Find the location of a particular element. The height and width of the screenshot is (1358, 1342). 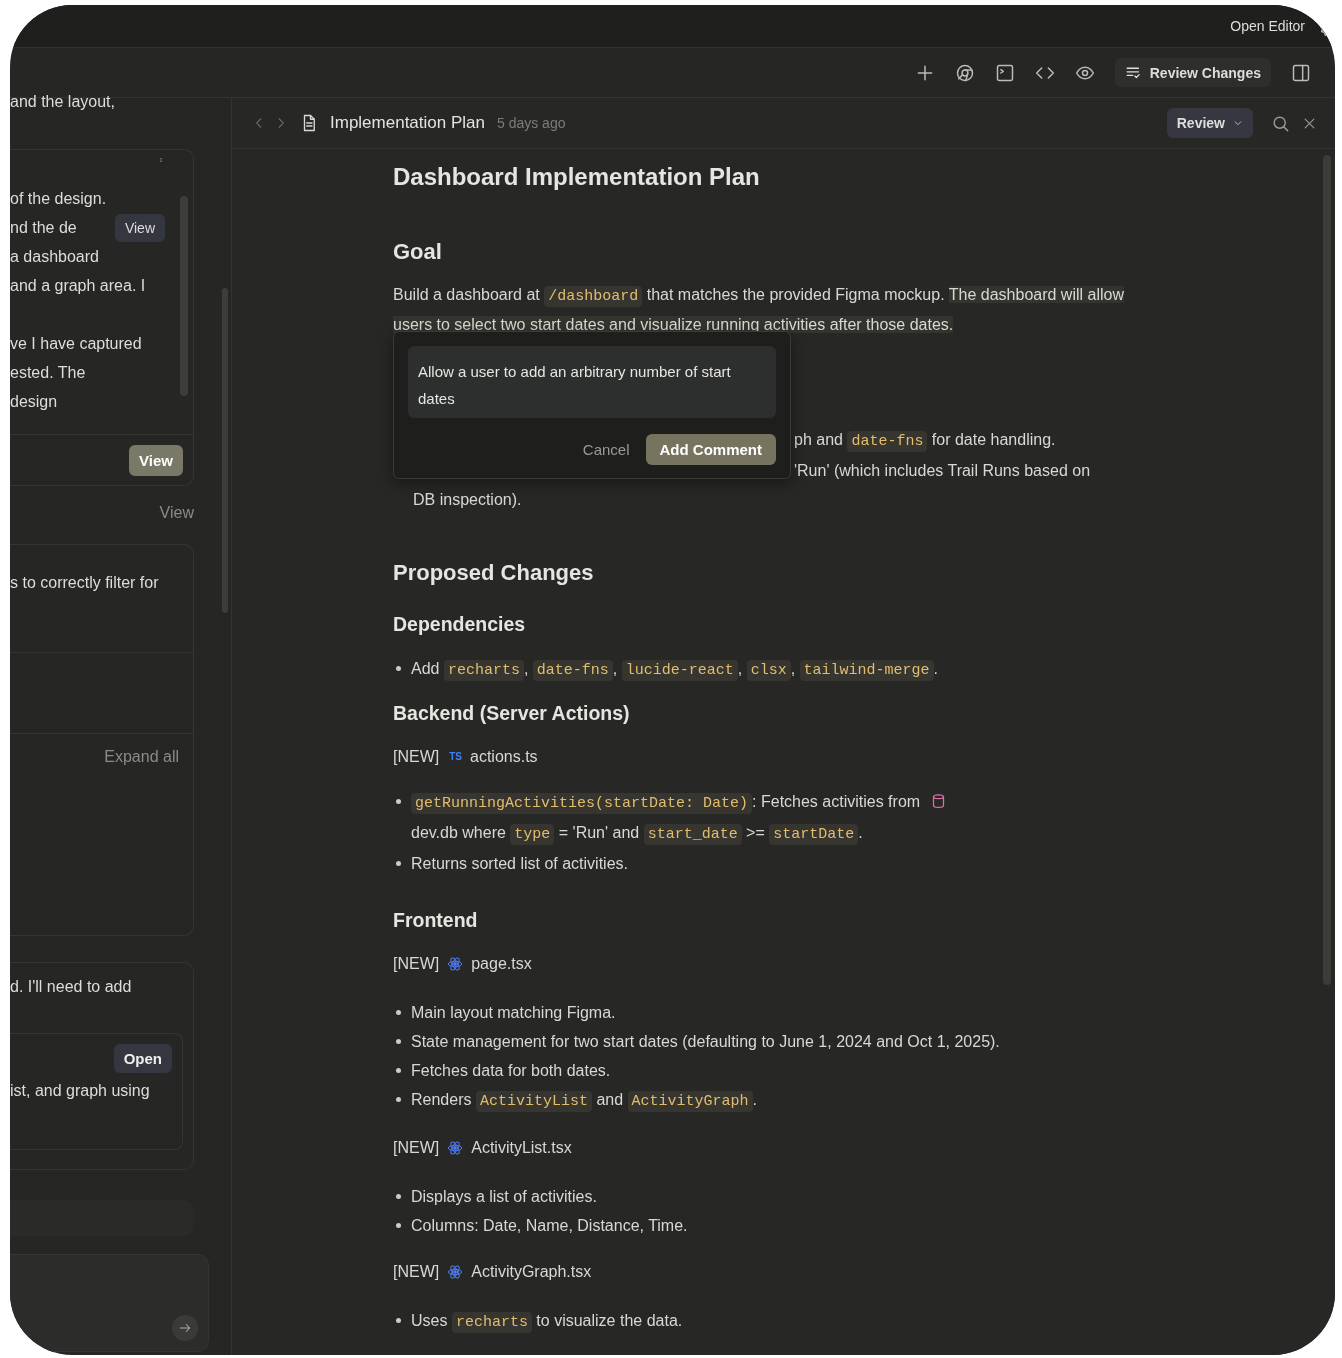

inline-code: start_date is located at coordinates (692, 834).